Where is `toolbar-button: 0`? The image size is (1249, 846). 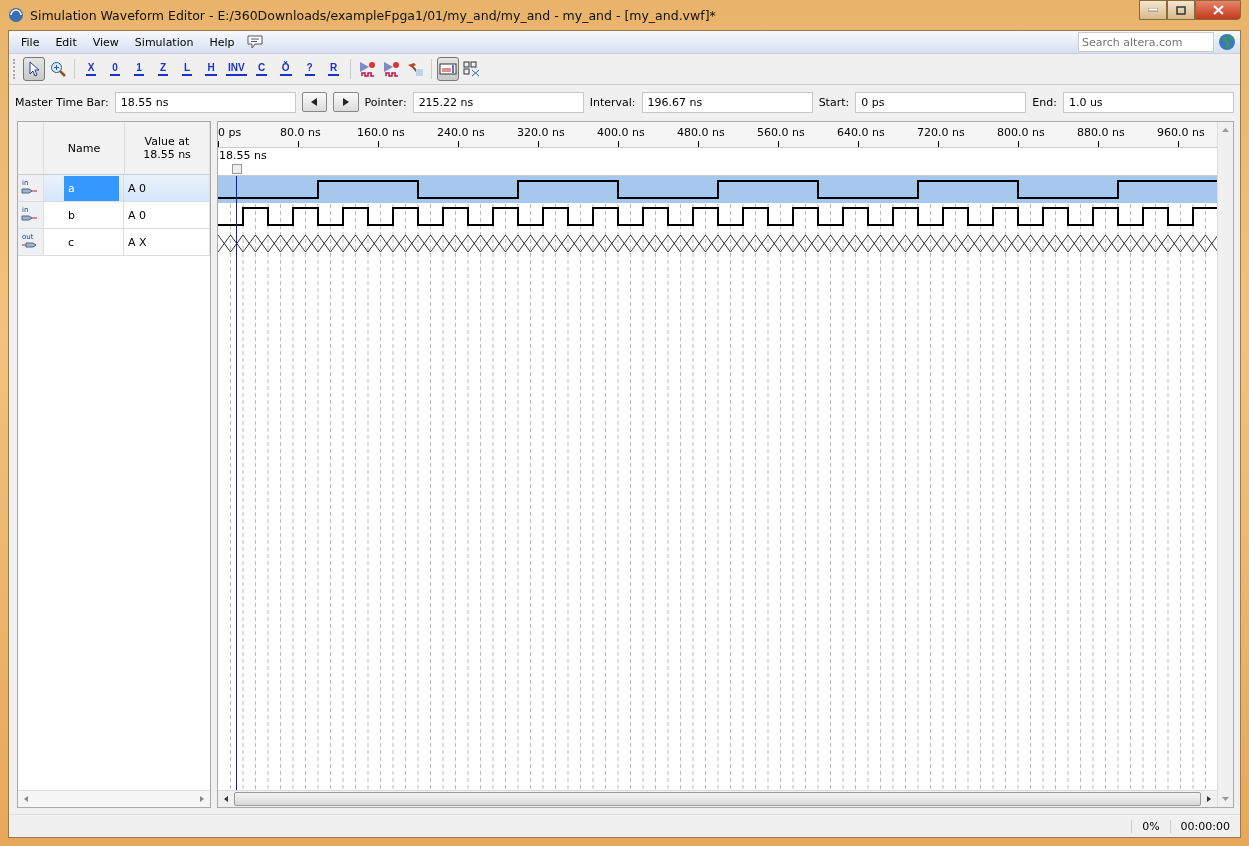 toolbar-button: 0 is located at coordinates (115, 69).